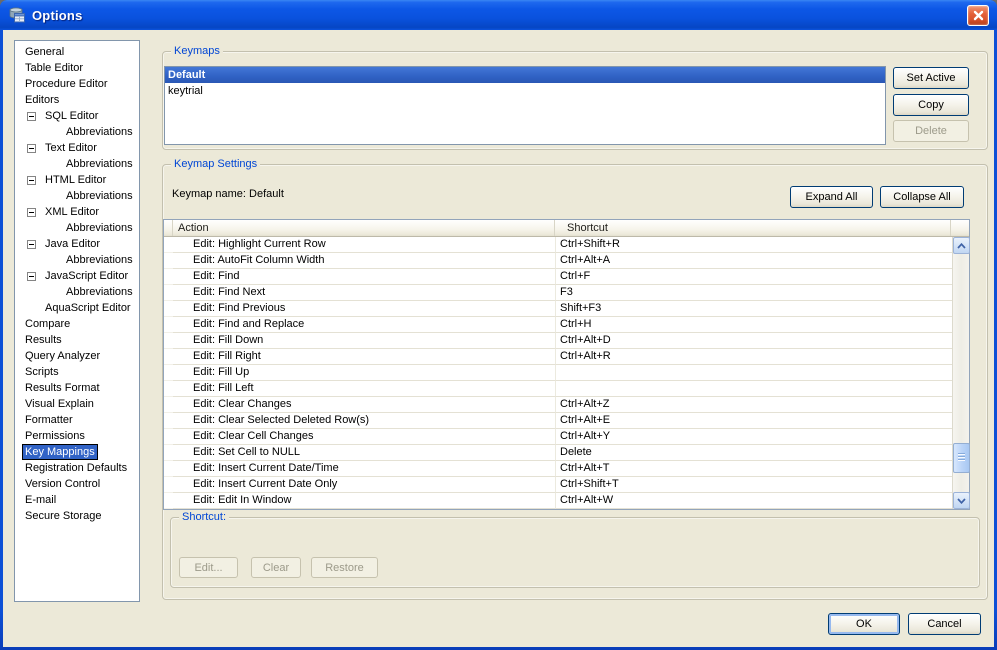 This screenshot has width=997, height=650. Describe the element at coordinates (72, 212) in the screenshot. I see `sidebar-item-label: XML Editor` at that location.